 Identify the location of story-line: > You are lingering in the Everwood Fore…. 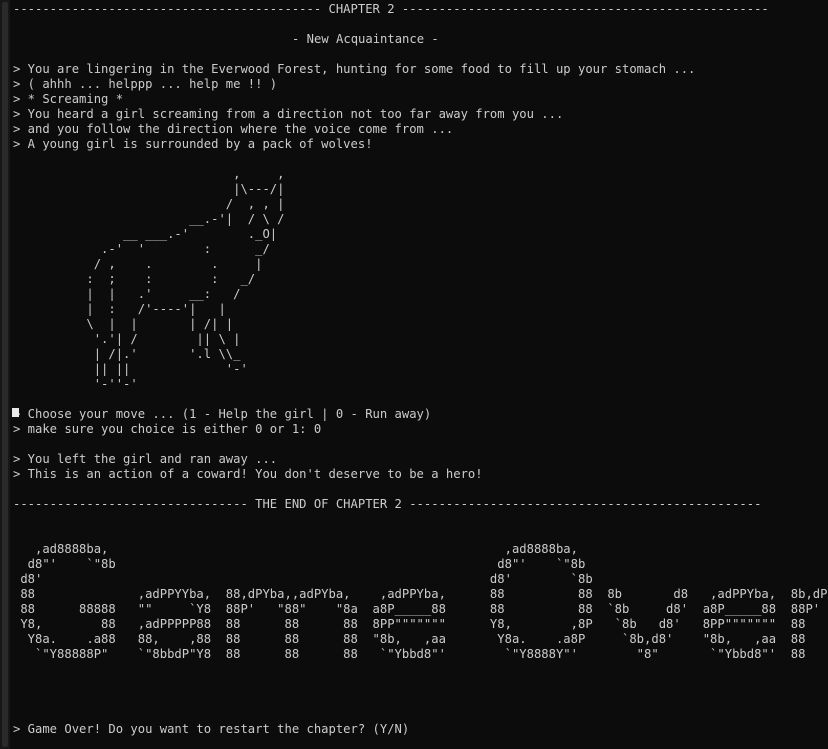
(354, 69).